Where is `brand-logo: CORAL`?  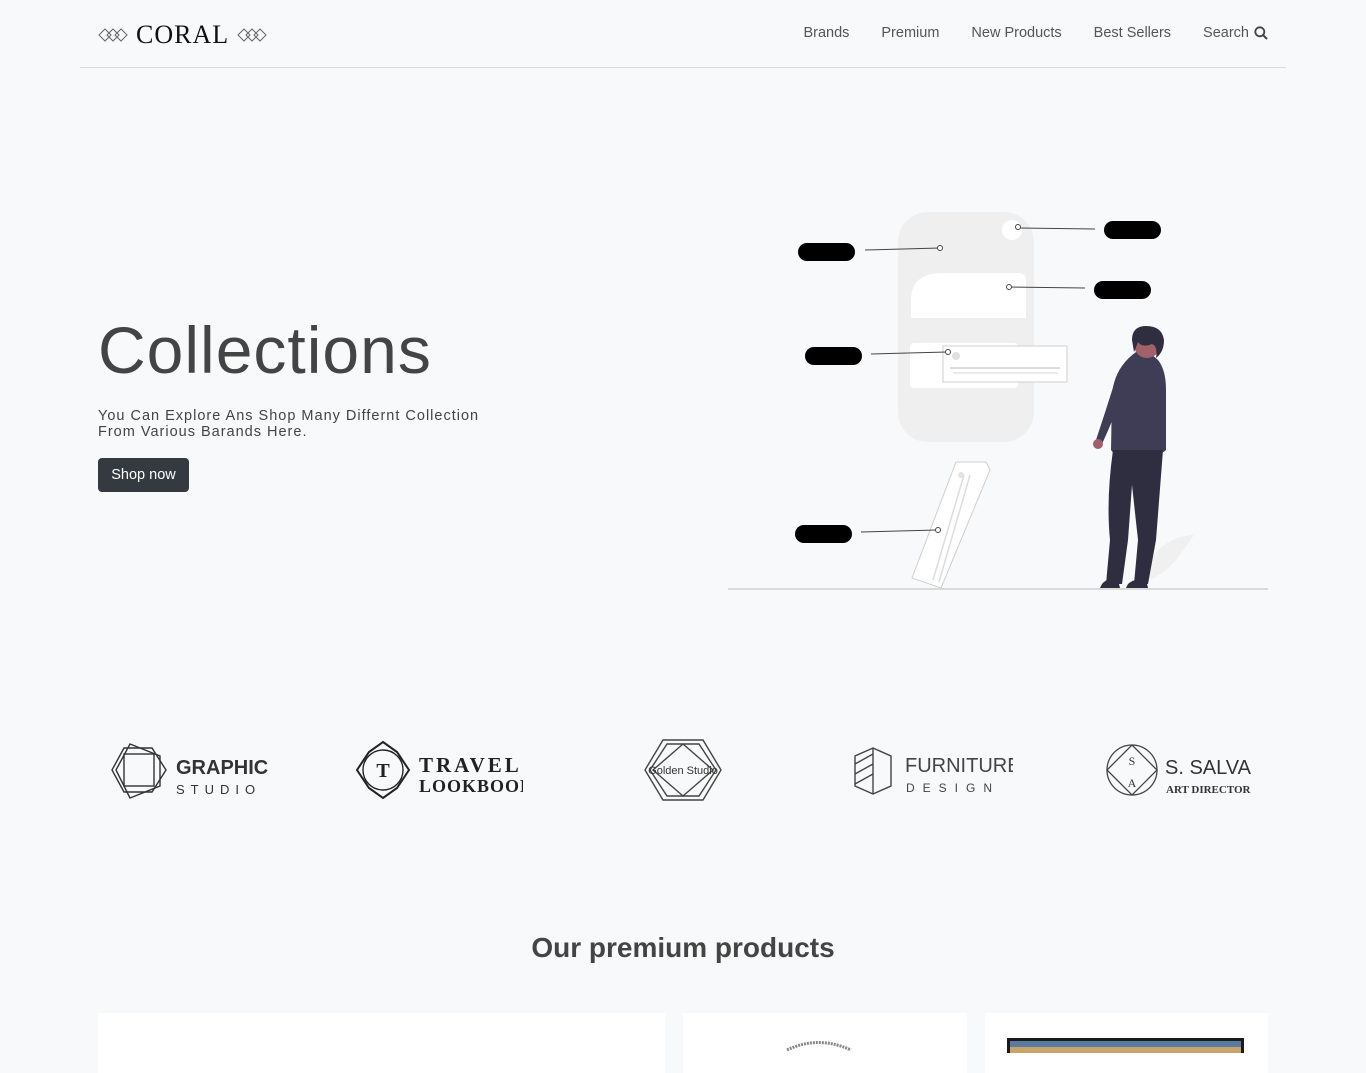
brand-logo: CORAL is located at coordinates (182, 35).